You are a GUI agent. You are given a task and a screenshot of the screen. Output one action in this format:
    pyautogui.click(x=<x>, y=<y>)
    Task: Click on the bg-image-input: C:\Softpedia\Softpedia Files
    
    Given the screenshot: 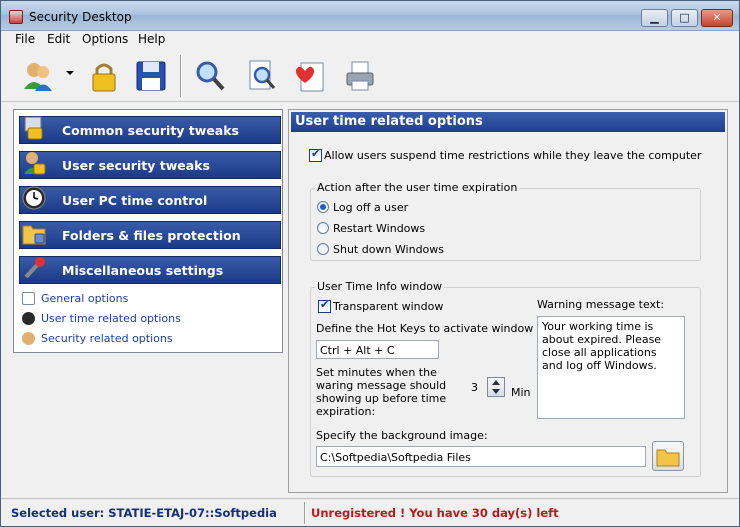 What is the action you would take?
    pyautogui.click(x=481, y=456)
    